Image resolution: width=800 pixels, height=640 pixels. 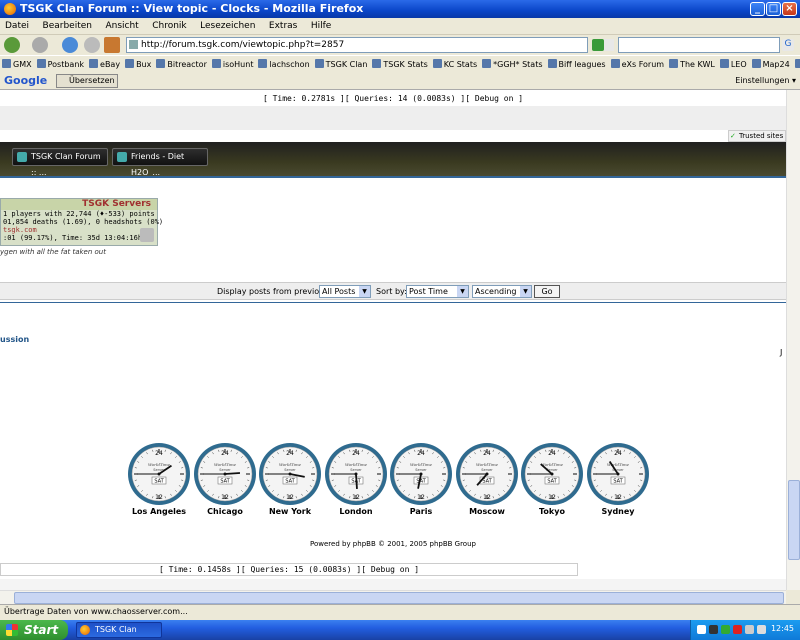 I want to click on bookmark-item: Postbank, so click(x=61, y=62).